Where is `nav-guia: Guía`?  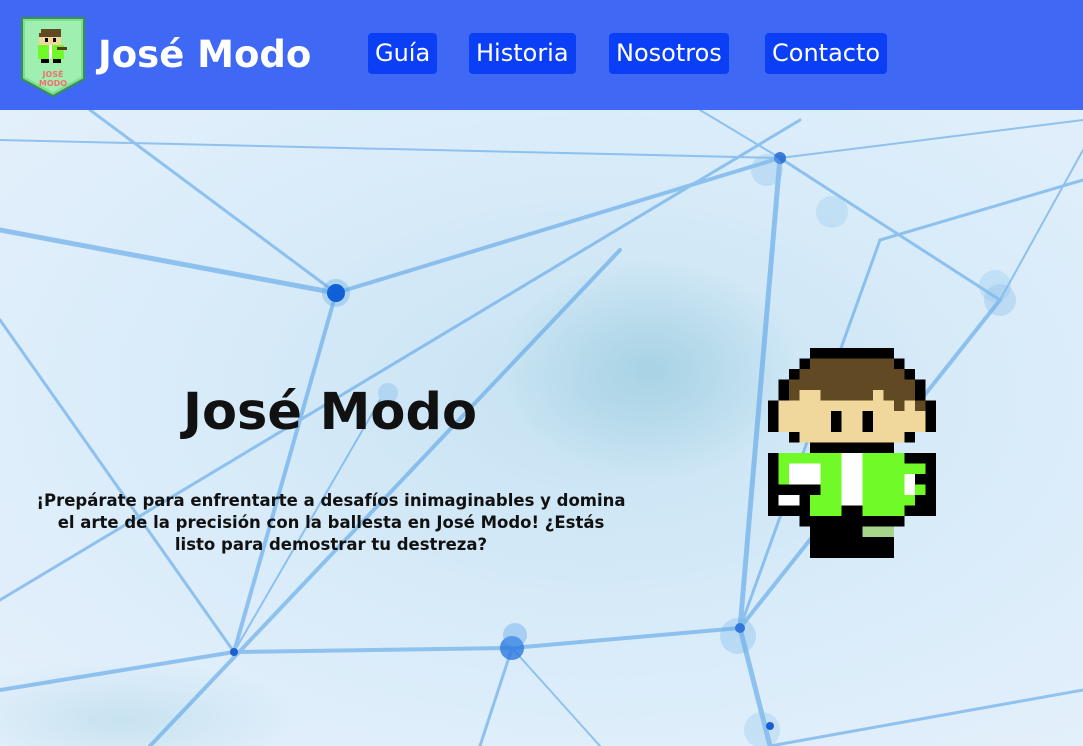 nav-guia: Guía is located at coordinates (403, 53).